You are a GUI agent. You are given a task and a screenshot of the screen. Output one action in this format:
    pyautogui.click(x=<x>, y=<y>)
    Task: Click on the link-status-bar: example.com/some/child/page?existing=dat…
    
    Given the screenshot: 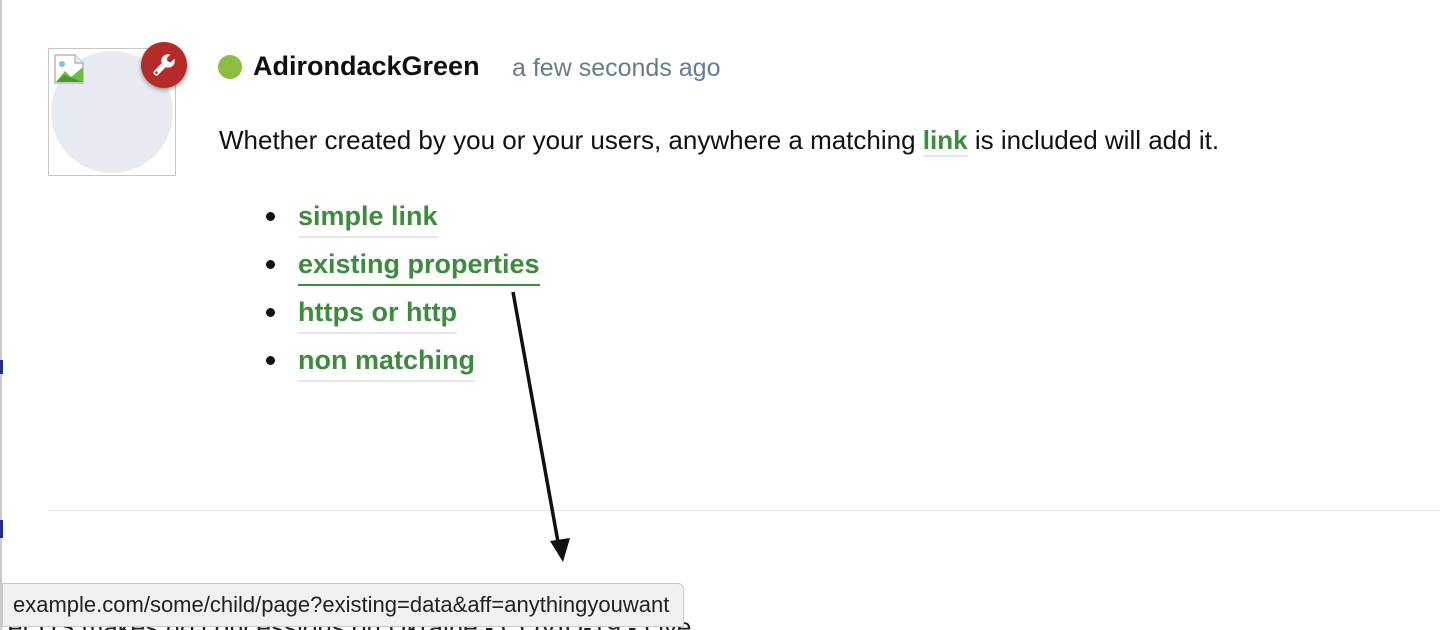 What is the action you would take?
    pyautogui.click(x=343, y=605)
    